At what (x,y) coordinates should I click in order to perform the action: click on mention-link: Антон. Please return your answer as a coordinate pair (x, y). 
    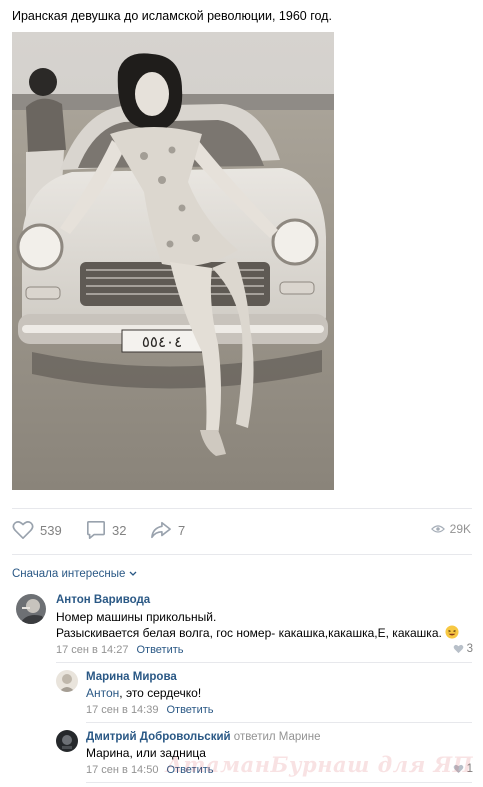
    Looking at the image, I should click on (102, 693).